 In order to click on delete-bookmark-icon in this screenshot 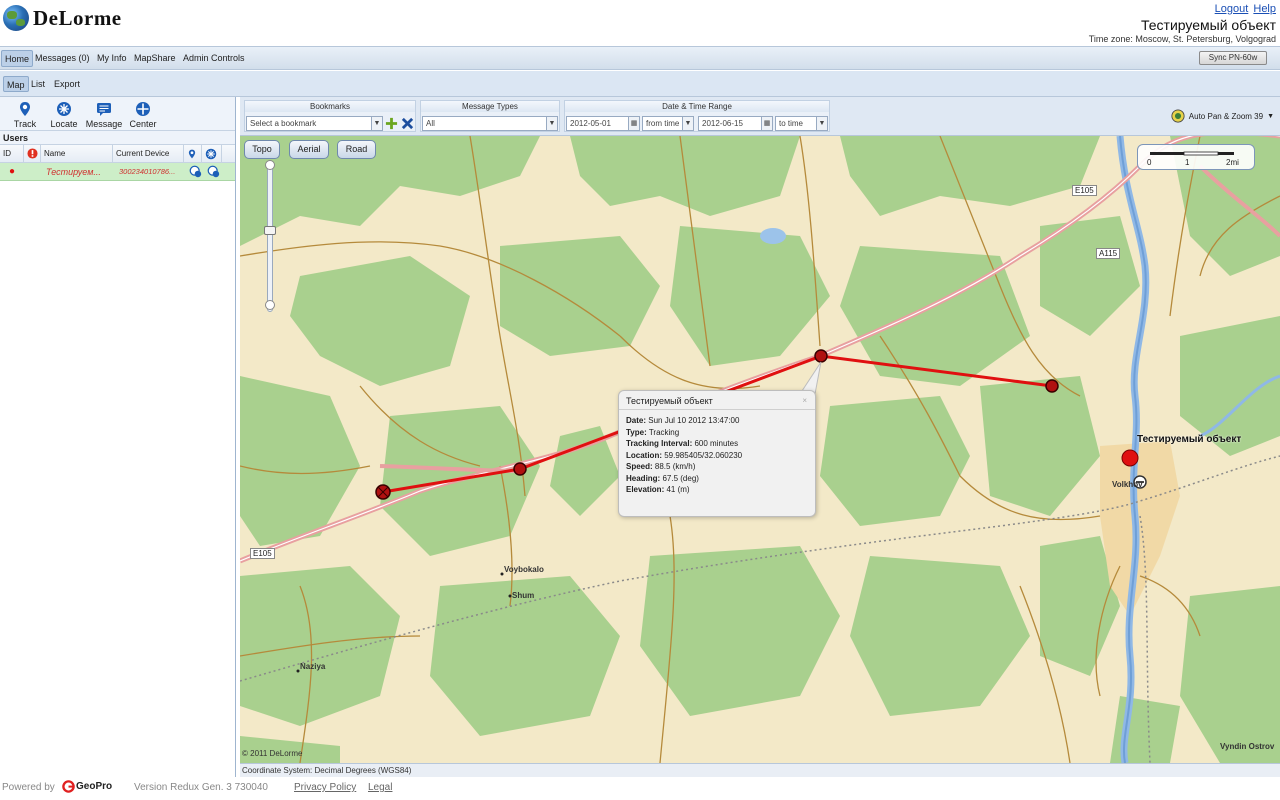, I will do `click(407, 123)`.